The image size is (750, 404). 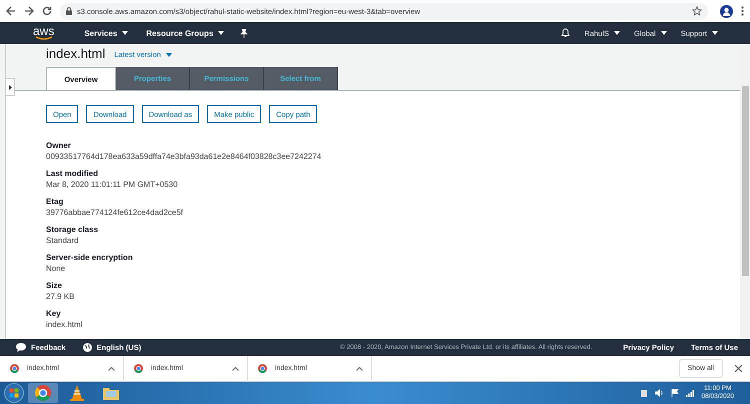 I want to click on property-value: 39776abbae774124fe612ce4dad2ce5f, so click(x=115, y=212).